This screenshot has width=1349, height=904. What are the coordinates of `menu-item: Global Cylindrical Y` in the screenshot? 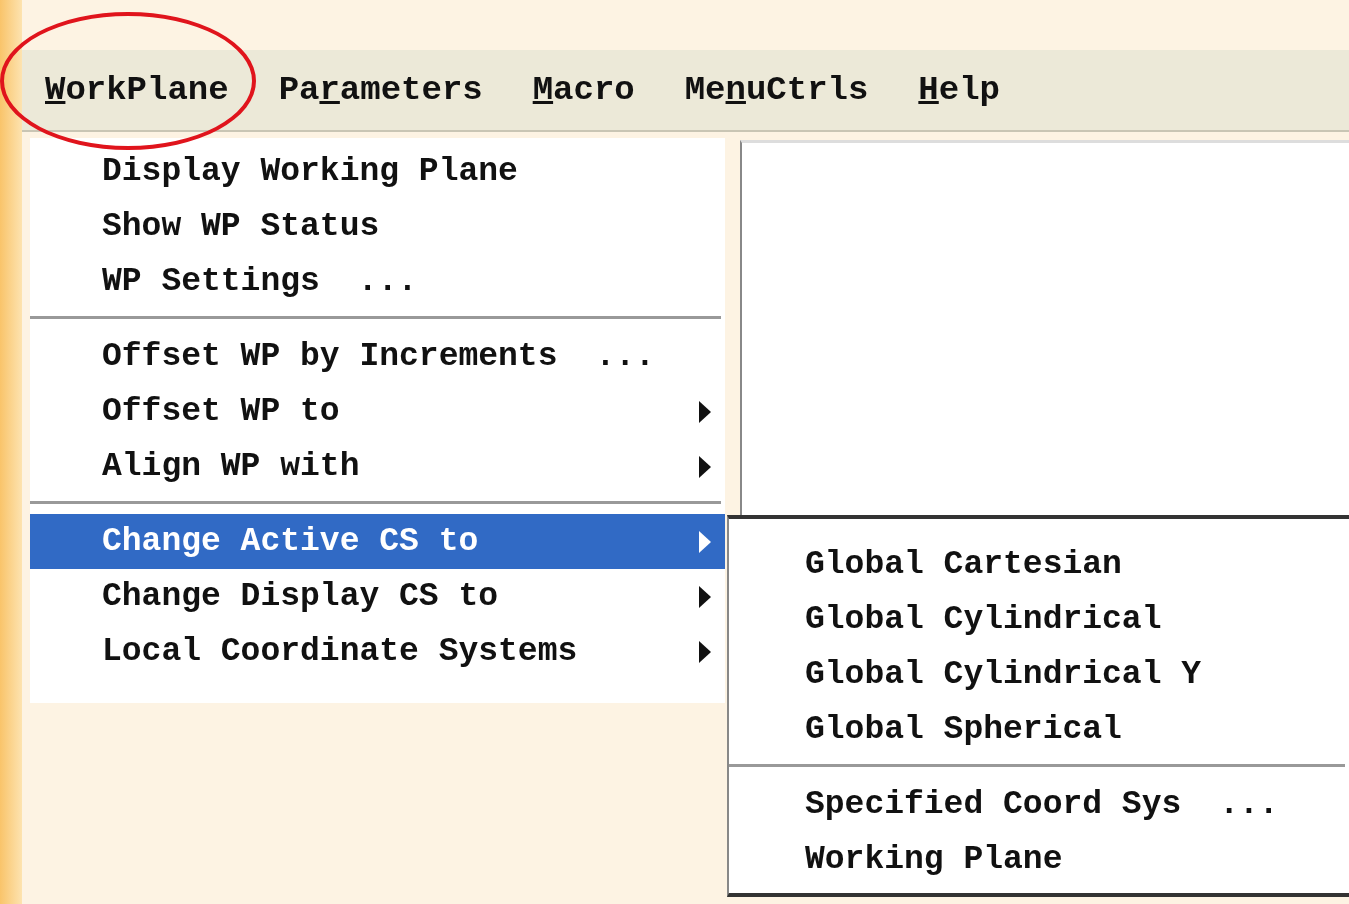 It's located at (1039, 674).